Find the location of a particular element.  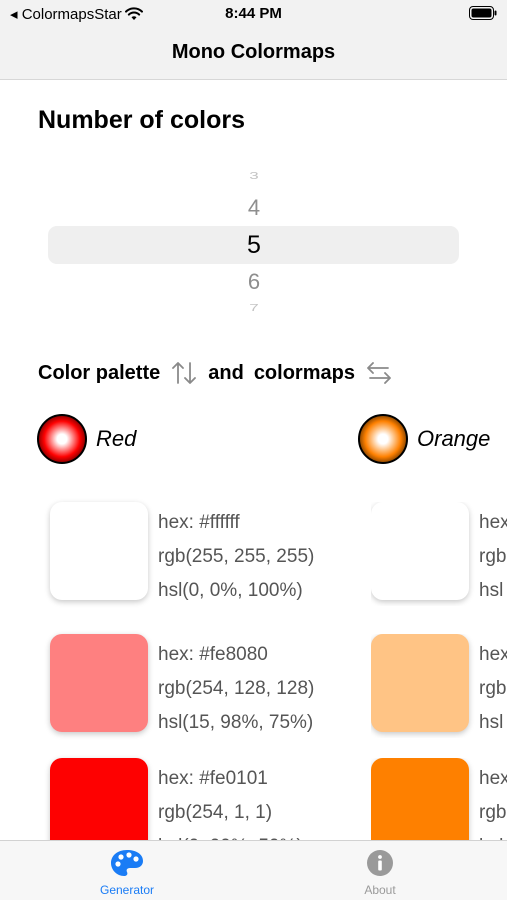

picker-option: 4 is located at coordinates (254, 208).